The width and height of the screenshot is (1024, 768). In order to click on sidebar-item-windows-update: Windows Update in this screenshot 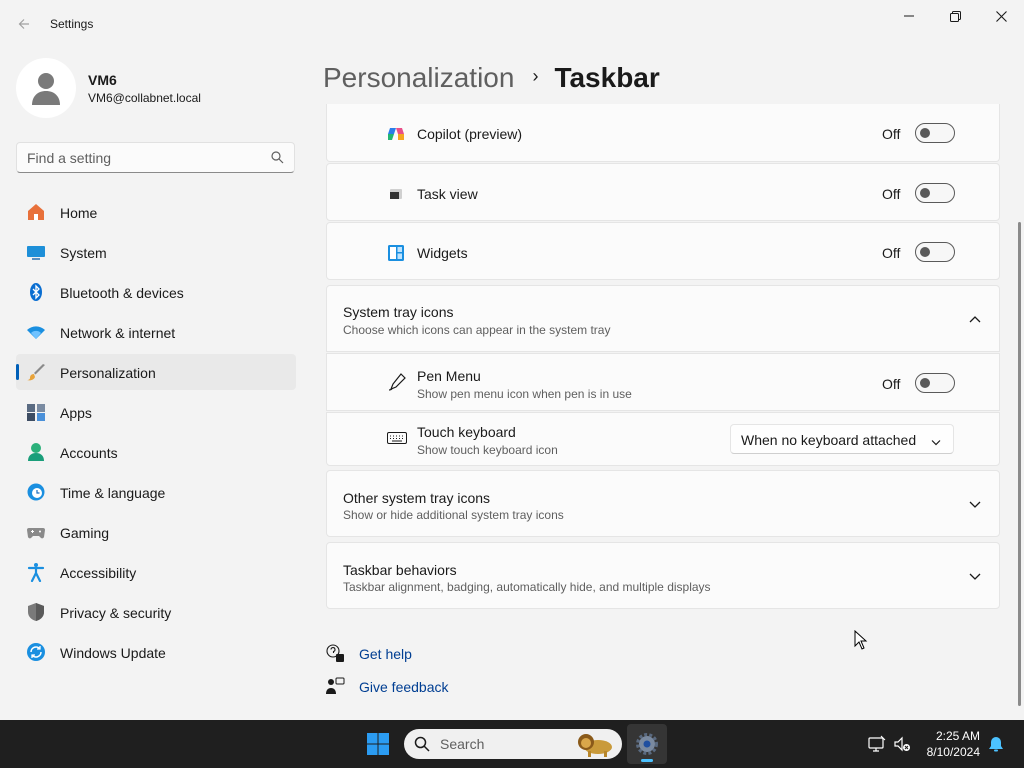, I will do `click(156, 652)`.